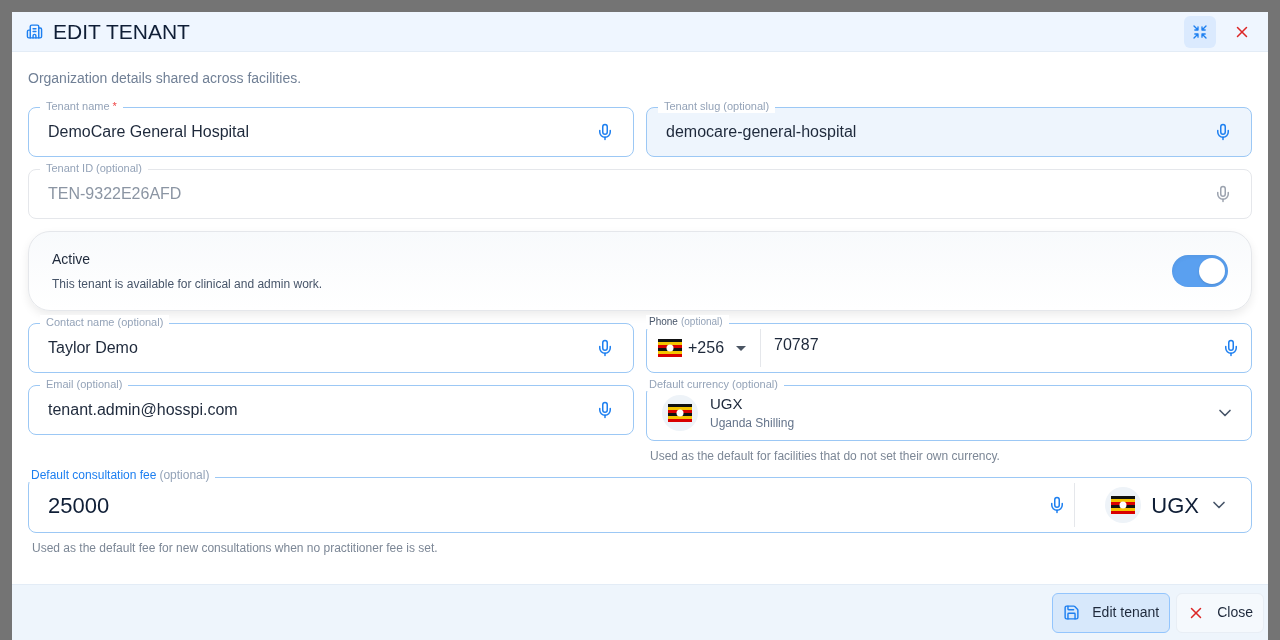 This screenshot has height=640, width=1280. Describe the element at coordinates (1111, 612) in the screenshot. I see `save-button: Edit tenant` at that location.